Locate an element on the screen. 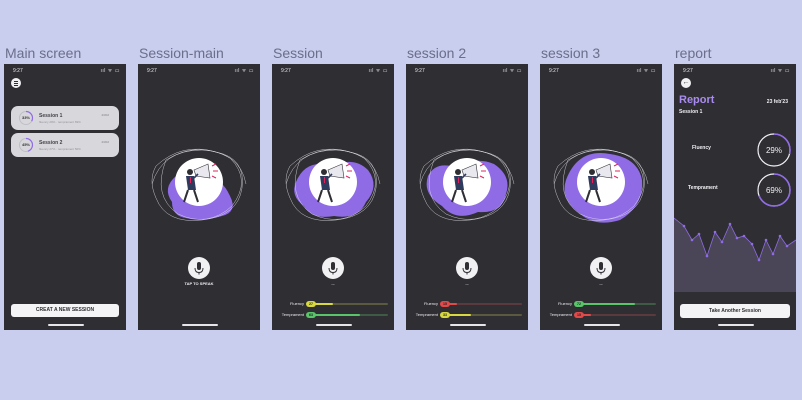 The height and width of the screenshot is (400, 802). back-arrow-icon: ← is located at coordinates (686, 83).